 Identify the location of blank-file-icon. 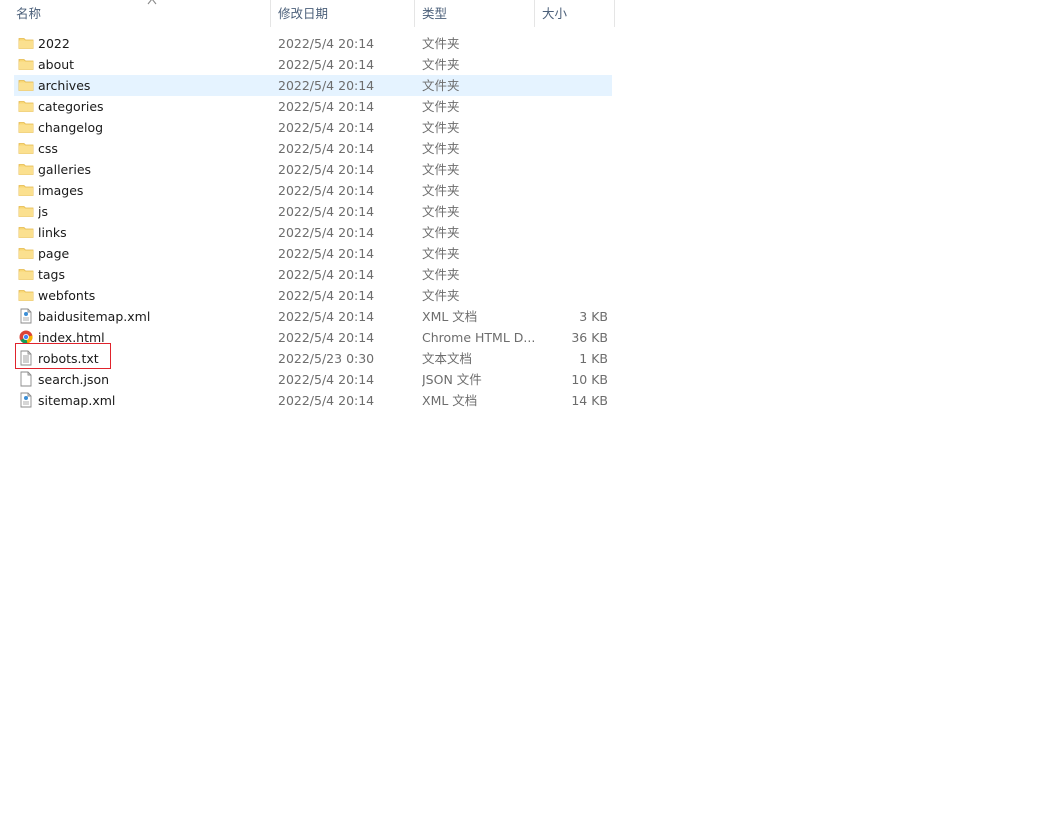
(26, 379).